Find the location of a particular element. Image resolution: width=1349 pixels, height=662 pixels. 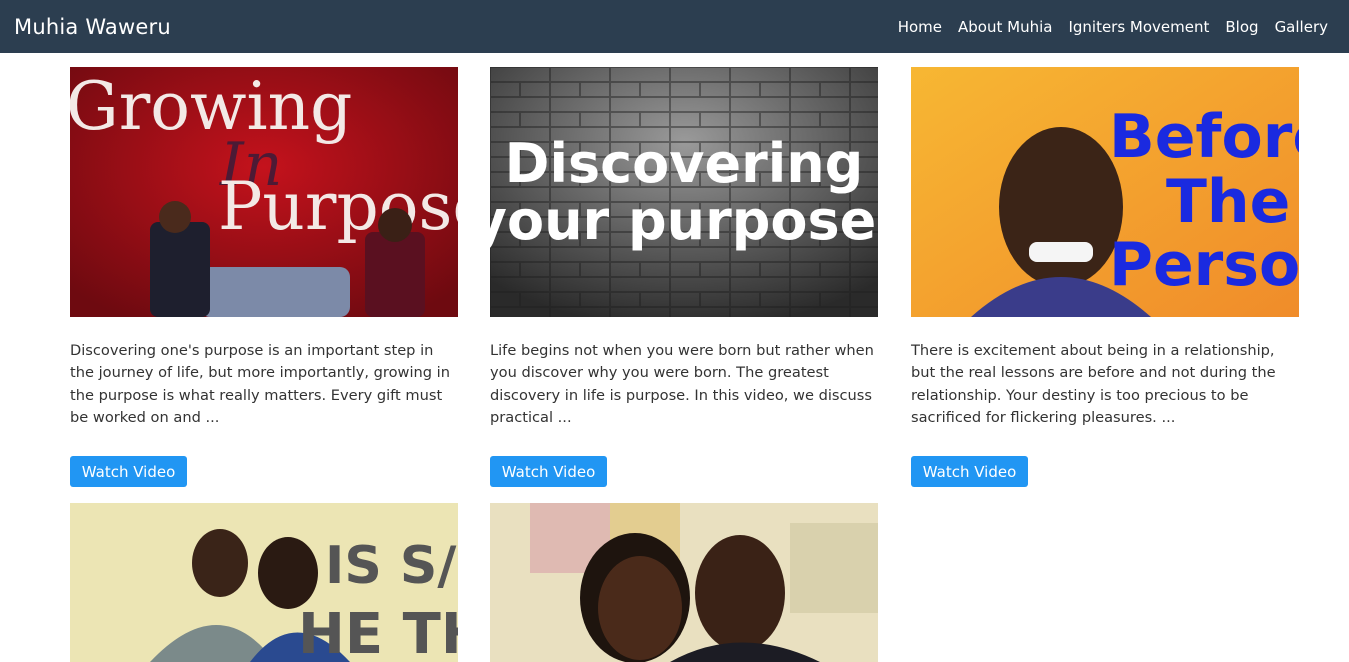

thumbnail-image: Growing In Purpose is located at coordinates (264, 192).